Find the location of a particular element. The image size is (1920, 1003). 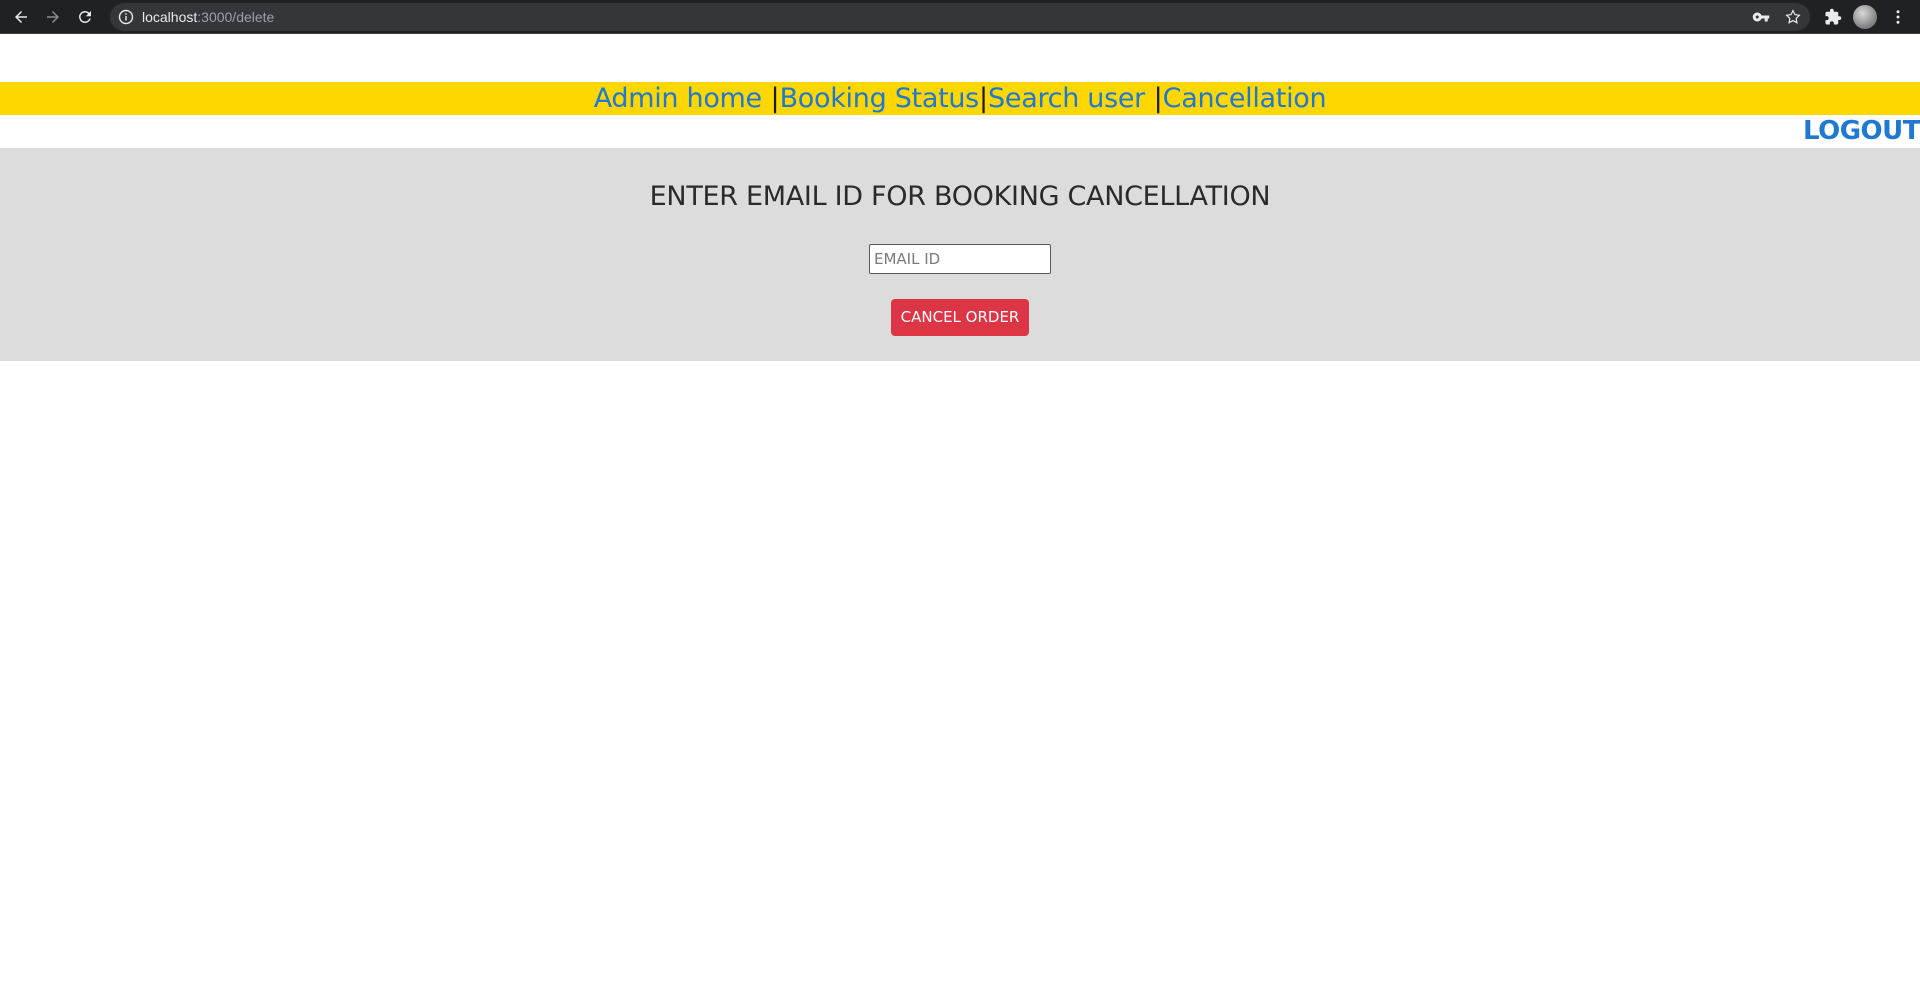

url-text: localhost:3000/delete is located at coordinates (208, 17).